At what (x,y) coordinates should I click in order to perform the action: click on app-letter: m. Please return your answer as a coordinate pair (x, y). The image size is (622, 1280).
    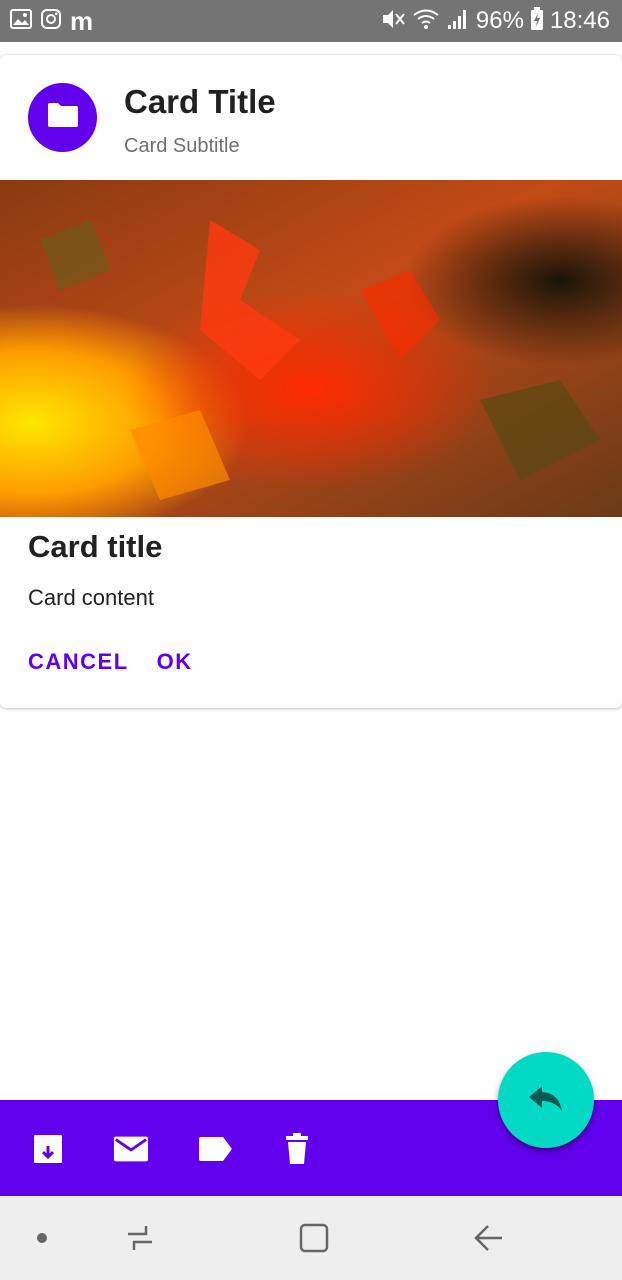
    Looking at the image, I should click on (82, 21).